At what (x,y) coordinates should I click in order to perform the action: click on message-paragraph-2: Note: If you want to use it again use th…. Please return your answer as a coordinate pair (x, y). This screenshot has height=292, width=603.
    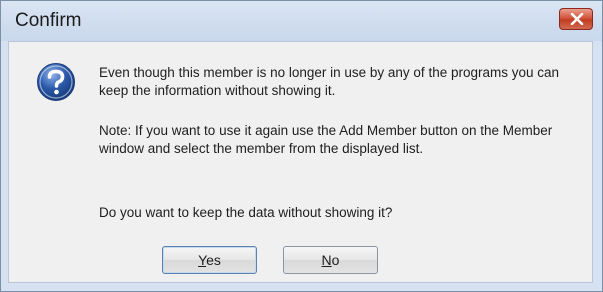
    Looking at the image, I should click on (326, 139).